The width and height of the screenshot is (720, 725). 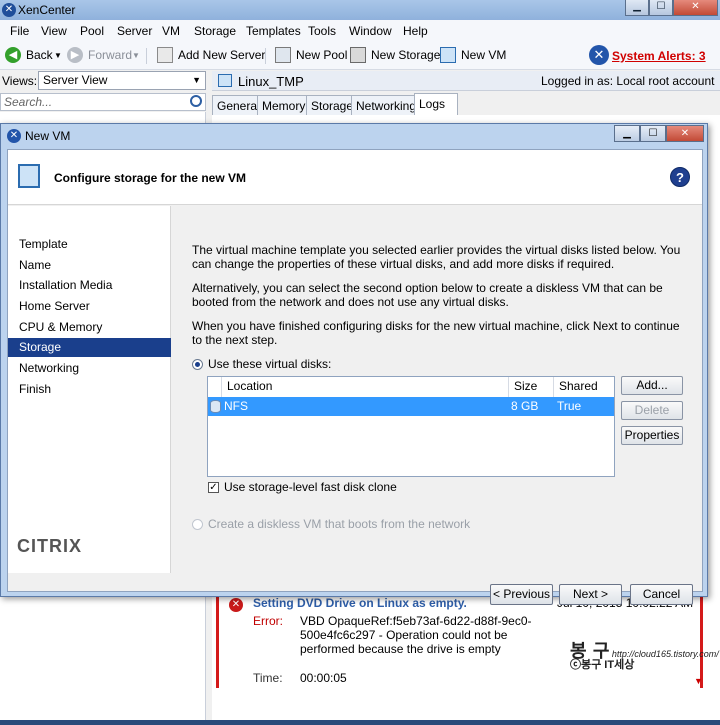 I want to click on previous-button: < Previous, so click(x=521, y=594).